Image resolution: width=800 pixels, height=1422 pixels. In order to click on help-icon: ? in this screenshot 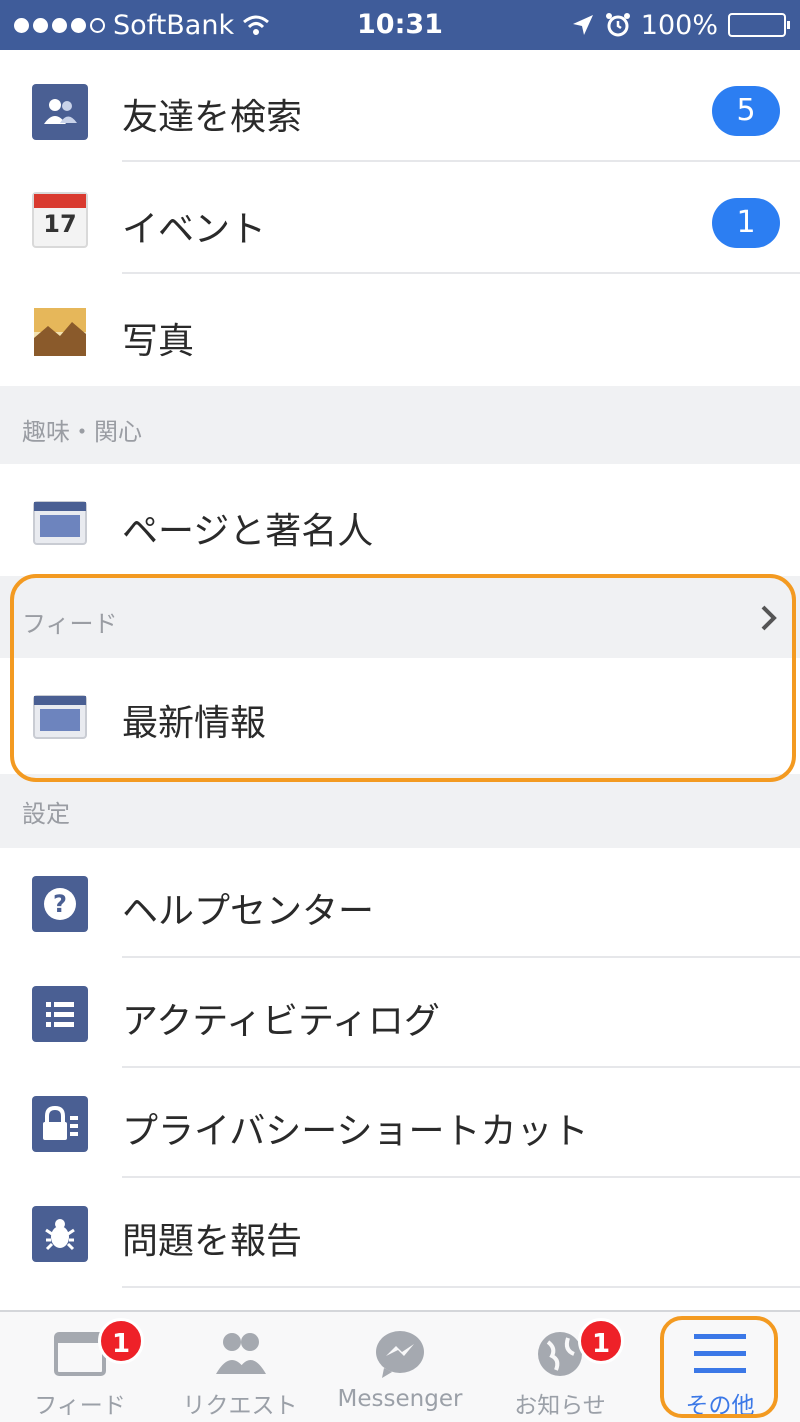, I will do `click(60, 904)`.